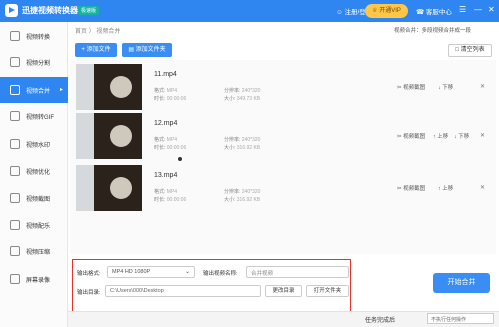 The width and height of the screenshot is (499, 327). I want to click on sidebar-item-video-to-gif: 视频转GIF, so click(34, 116).